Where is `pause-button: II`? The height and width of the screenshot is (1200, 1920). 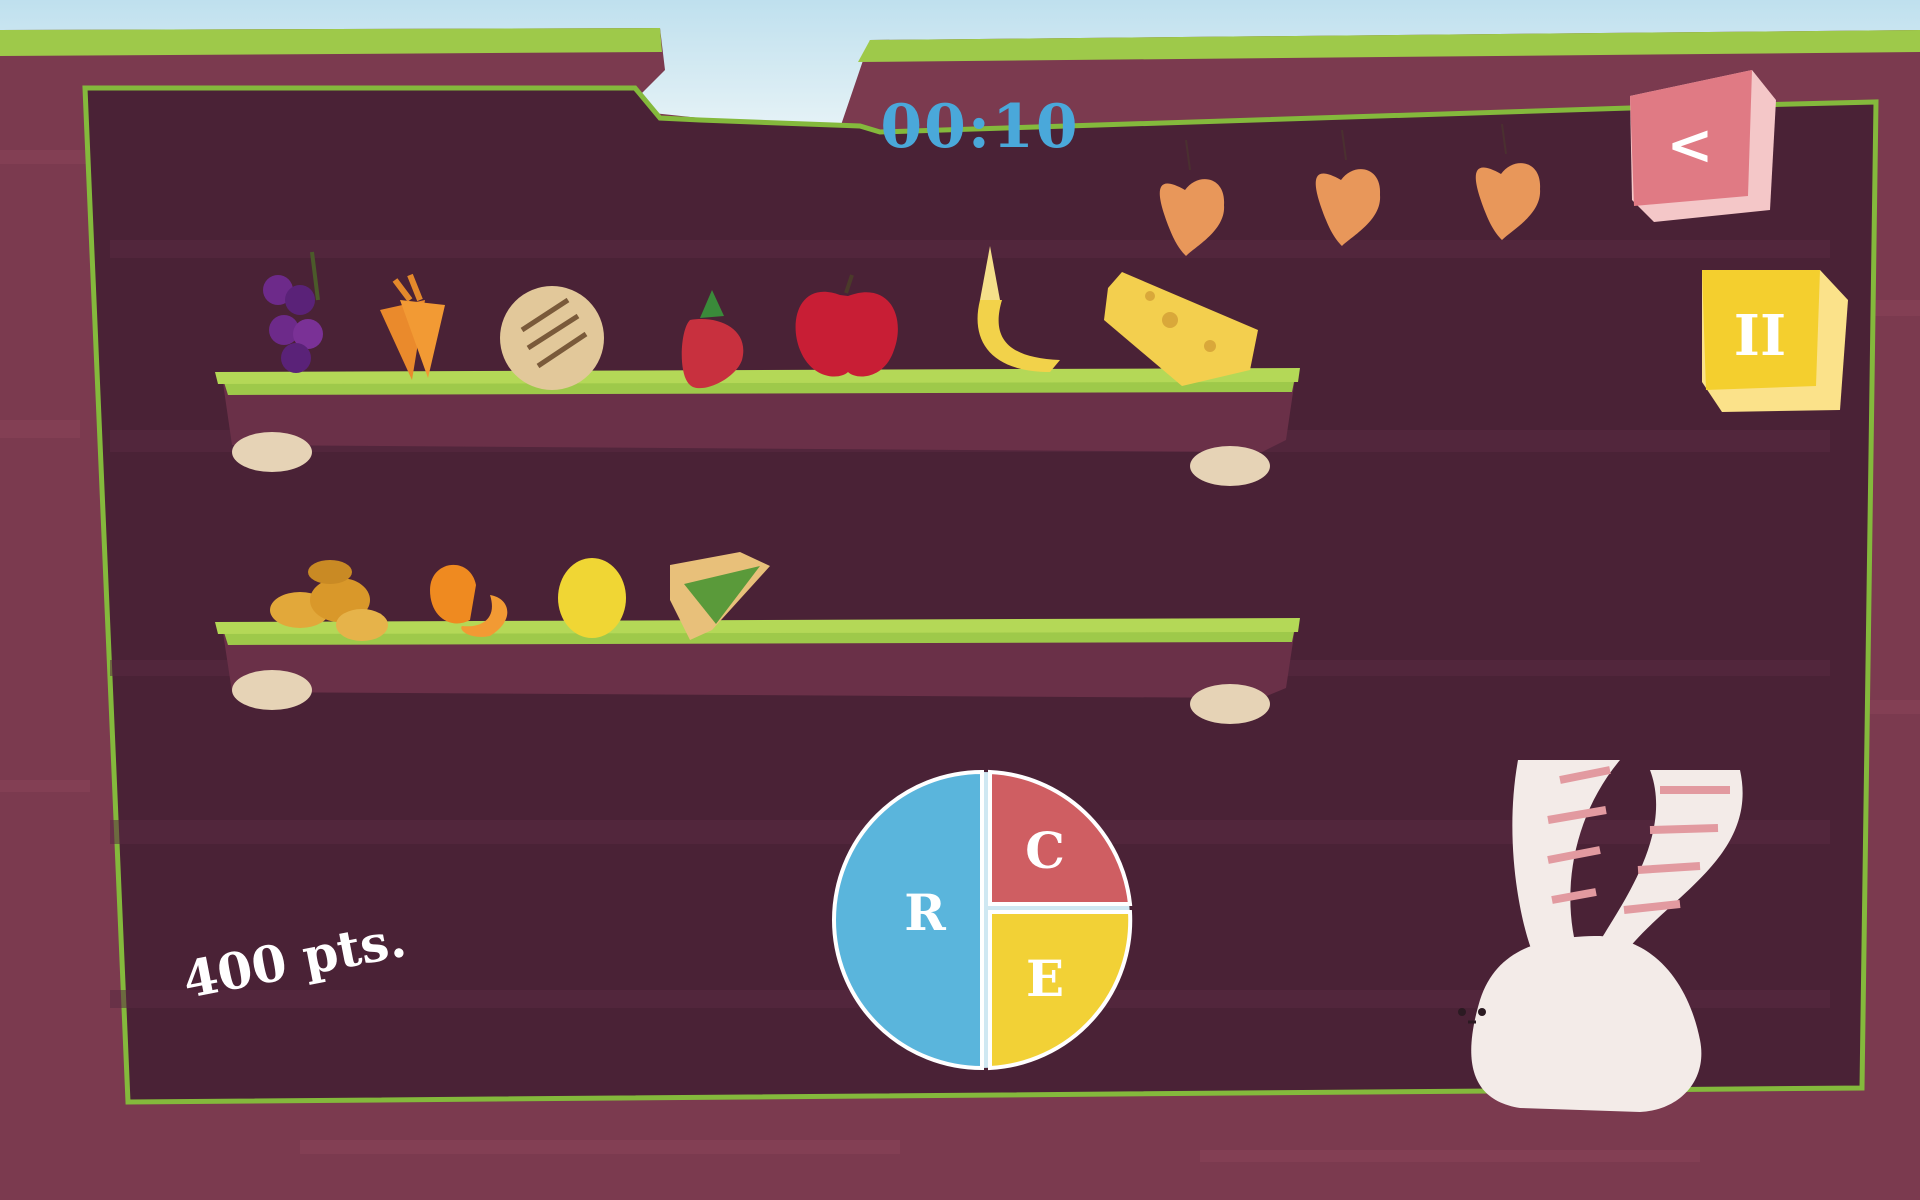 pause-button: II is located at coordinates (1775, 341).